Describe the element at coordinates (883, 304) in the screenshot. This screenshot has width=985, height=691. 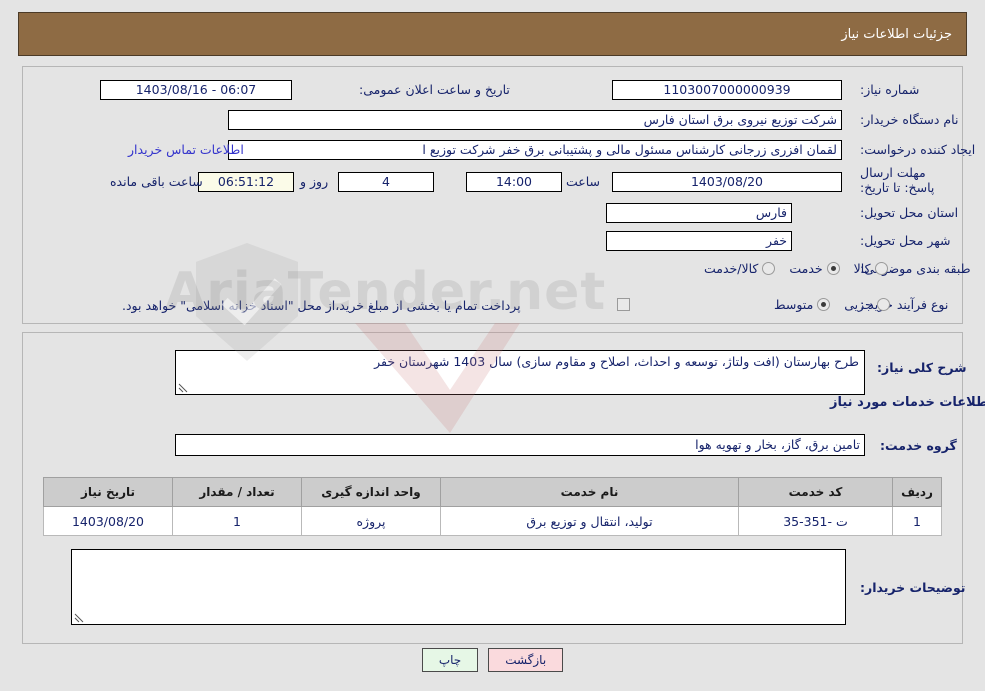
I see `radio-process-jozei` at that location.